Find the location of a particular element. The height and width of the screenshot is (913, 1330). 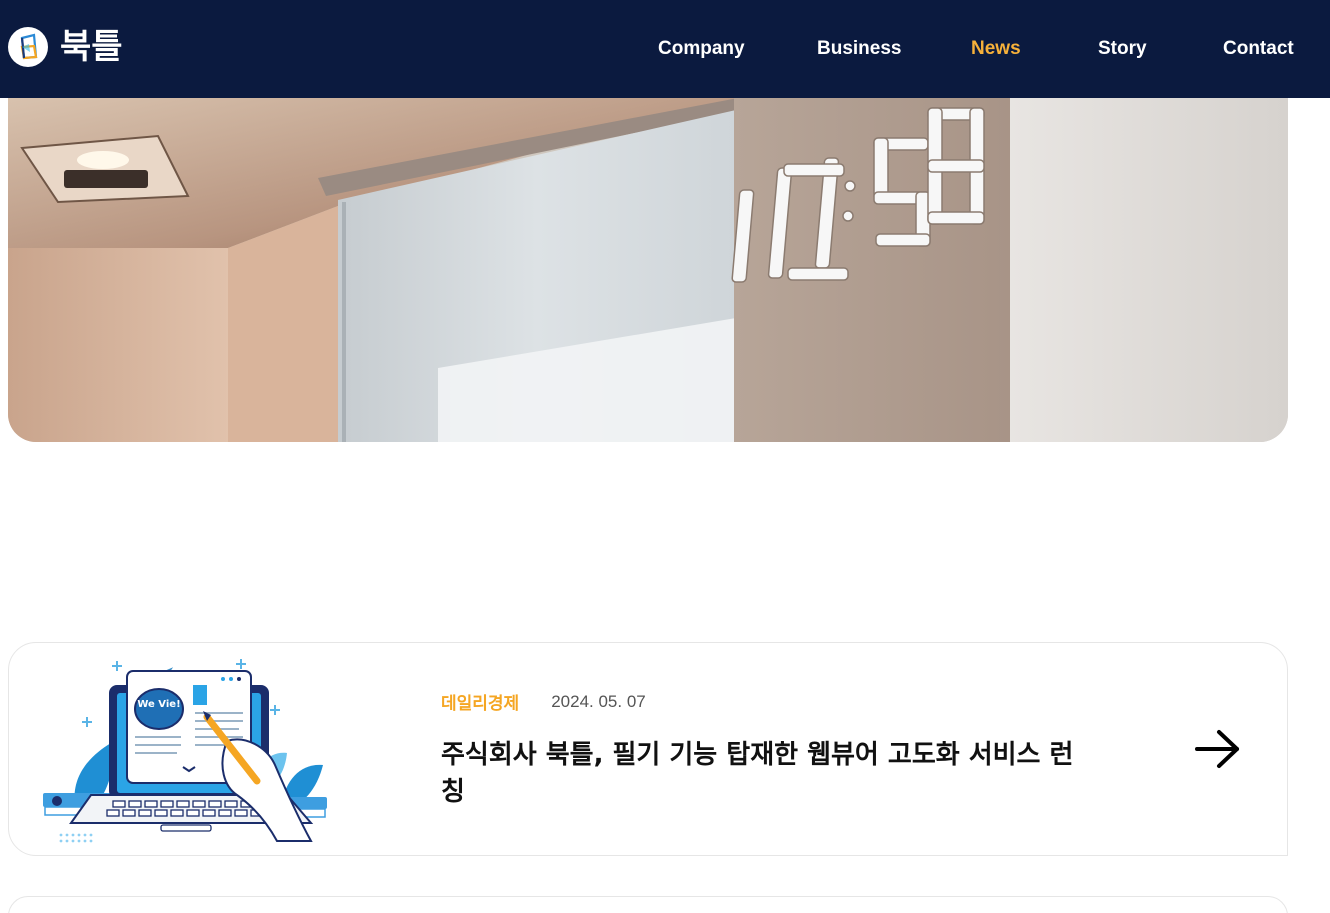

nav-company: Company is located at coordinates (701, 49).